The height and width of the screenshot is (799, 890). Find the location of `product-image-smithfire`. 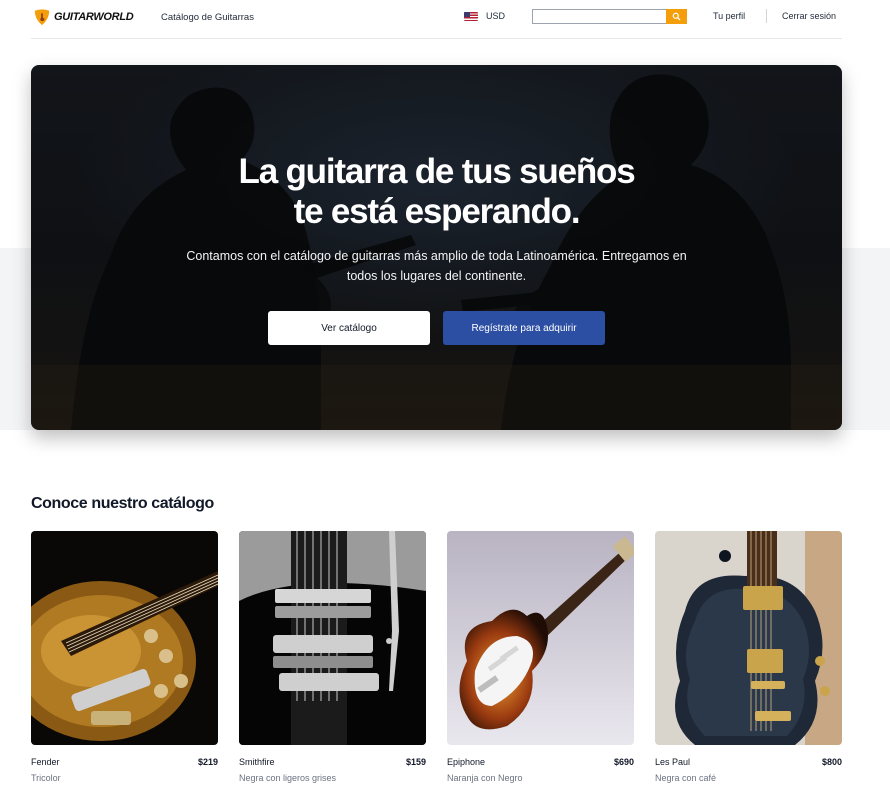

product-image-smithfire is located at coordinates (332, 638).